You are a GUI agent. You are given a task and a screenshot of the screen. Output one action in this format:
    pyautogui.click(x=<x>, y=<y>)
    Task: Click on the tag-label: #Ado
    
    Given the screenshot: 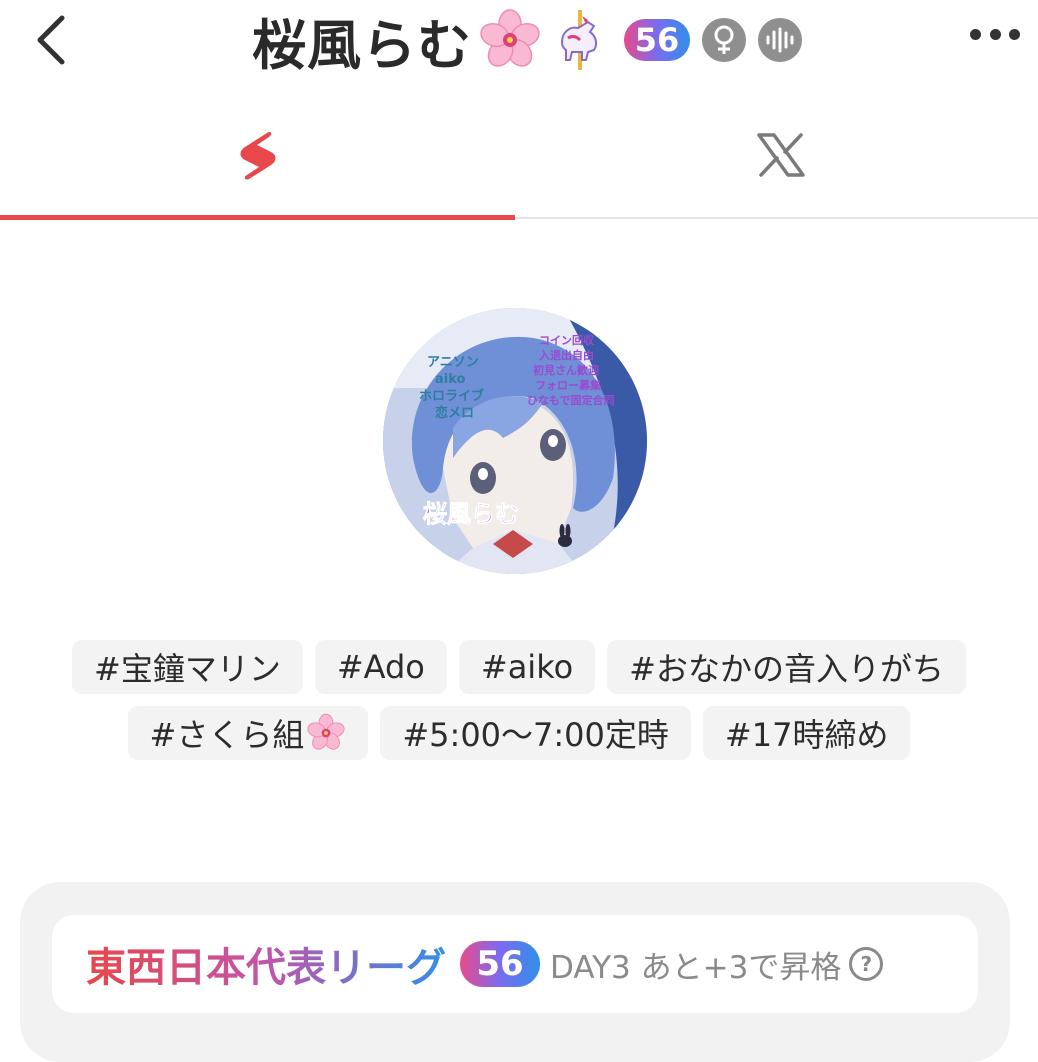 What is the action you would take?
    pyautogui.click(x=380, y=667)
    